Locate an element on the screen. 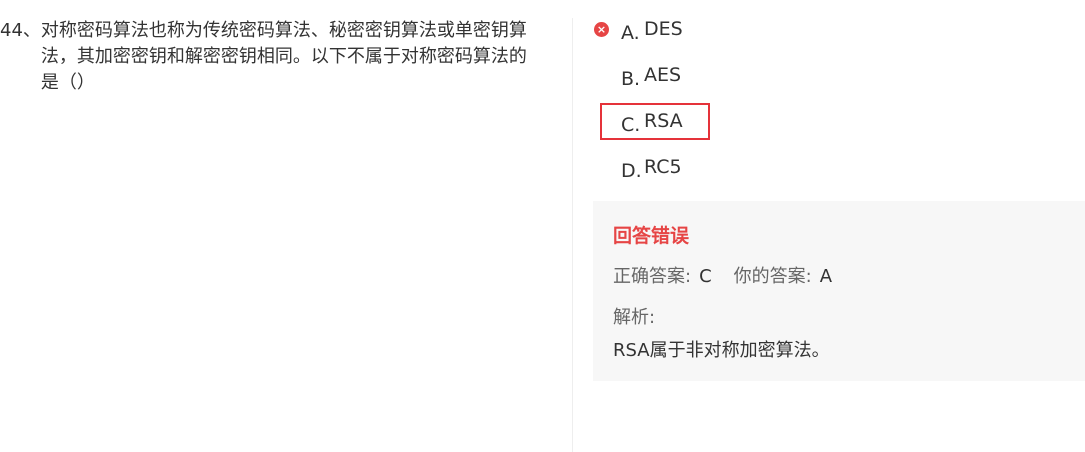 The image size is (1085, 452). question-number: 44、 is located at coordinates (20, 30).